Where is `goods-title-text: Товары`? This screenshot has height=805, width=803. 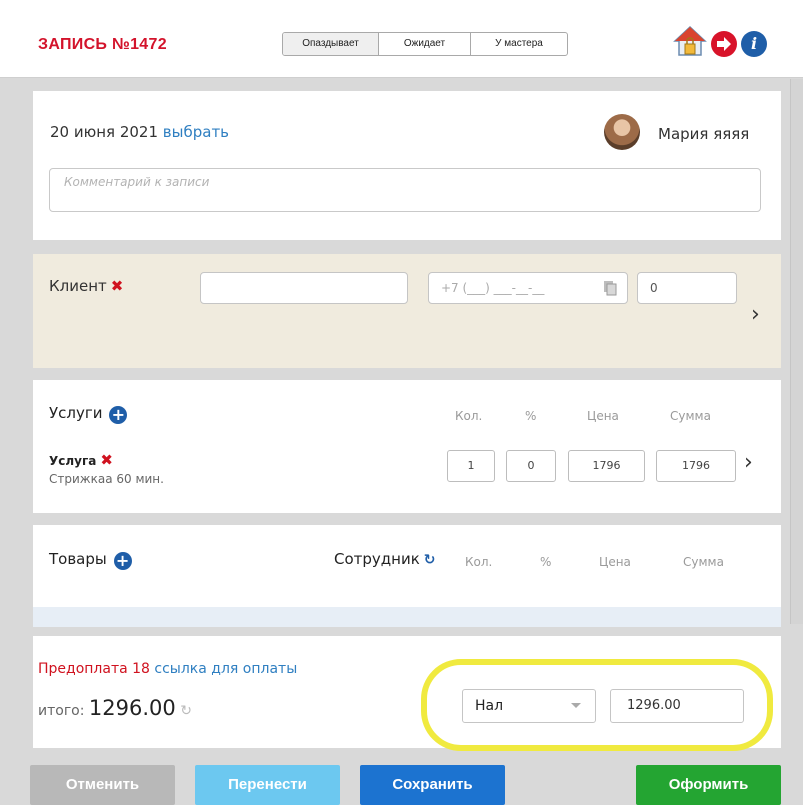 goods-title-text: Товары is located at coordinates (78, 559).